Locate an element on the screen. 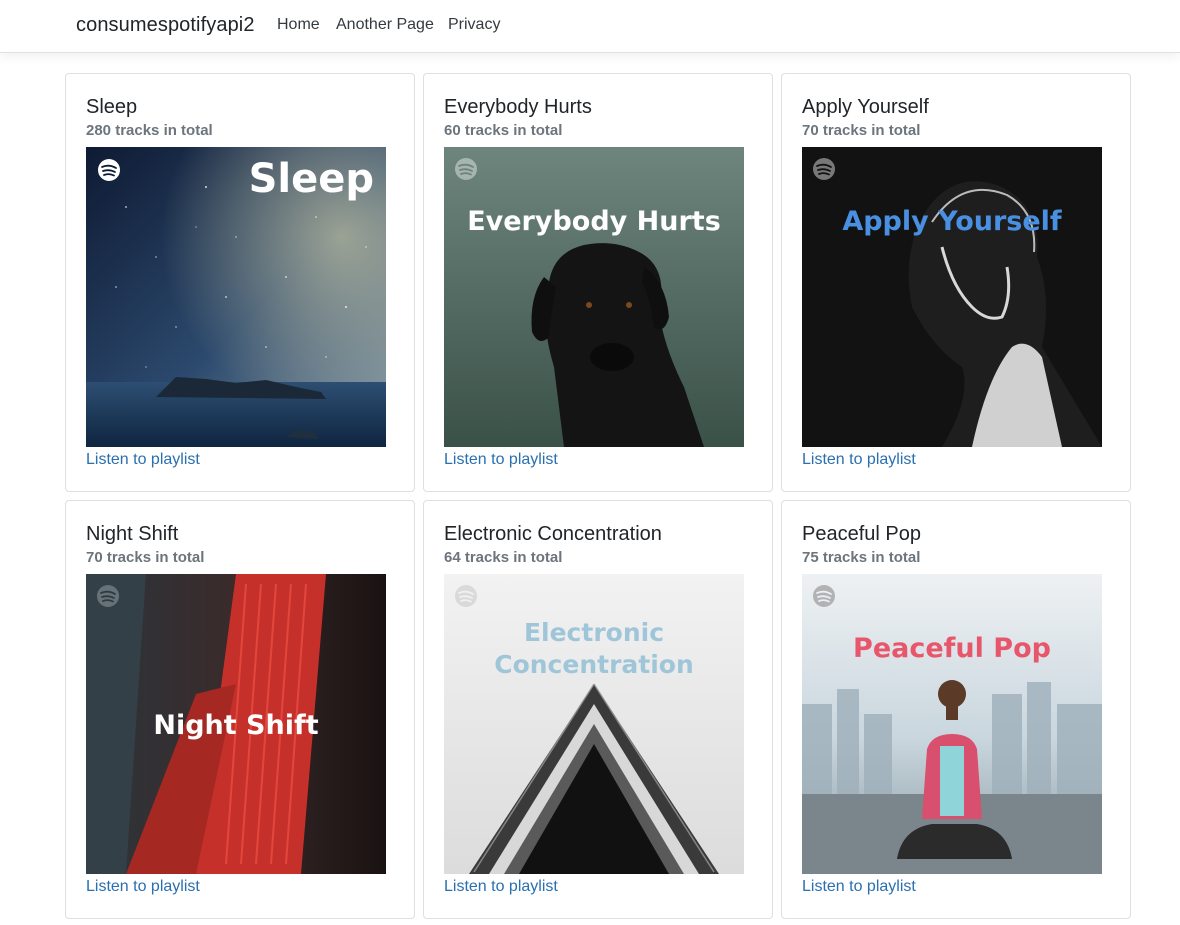 This screenshot has height=925, width=1180. cover-title-text: Peaceful Pop is located at coordinates (952, 648).